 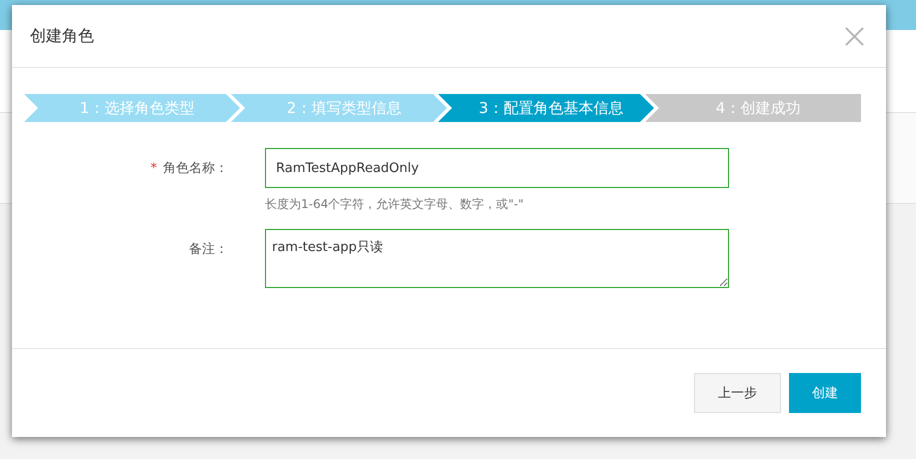 I want to click on hint-text: 长度为1-64个字符，允许英文字母、数字，或"-", so click(x=395, y=204).